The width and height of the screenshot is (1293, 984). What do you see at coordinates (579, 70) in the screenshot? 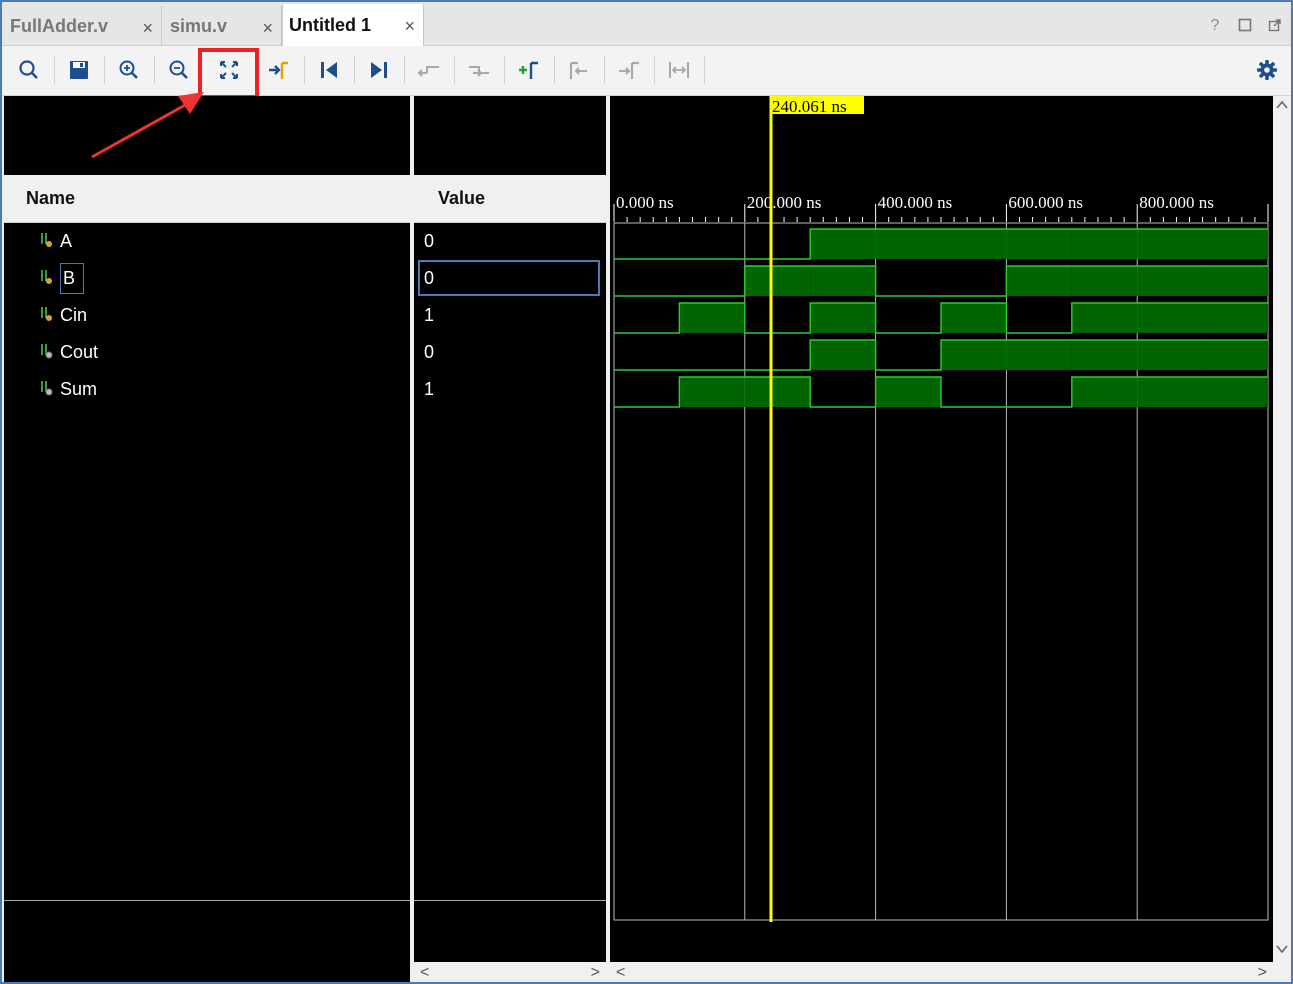
I see `previous-marker-icon` at bounding box center [579, 70].